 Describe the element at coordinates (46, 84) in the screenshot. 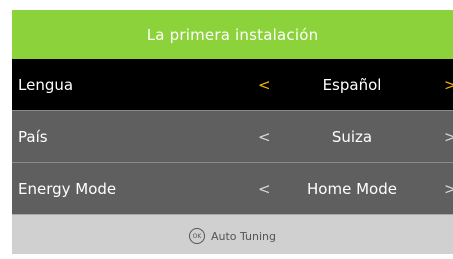

I see `language-label: Lengua` at that location.